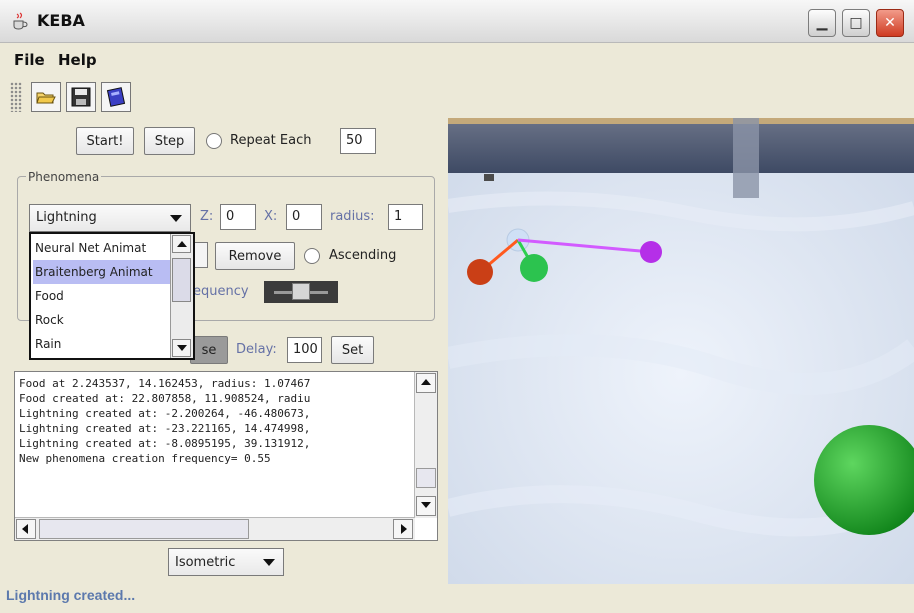 This screenshot has width=914, height=613. Describe the element at coordinates (104, 344) in the screenshot. I see `dropdown-item-rain: Rain` at that location.